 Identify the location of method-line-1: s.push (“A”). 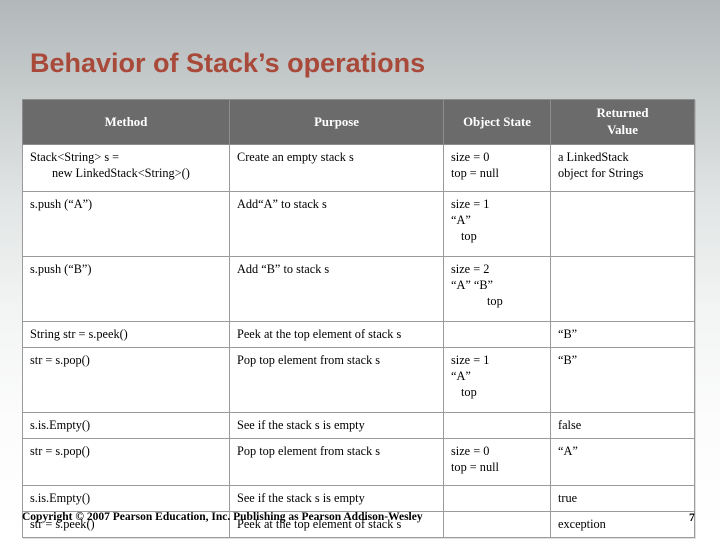
(61, 204).